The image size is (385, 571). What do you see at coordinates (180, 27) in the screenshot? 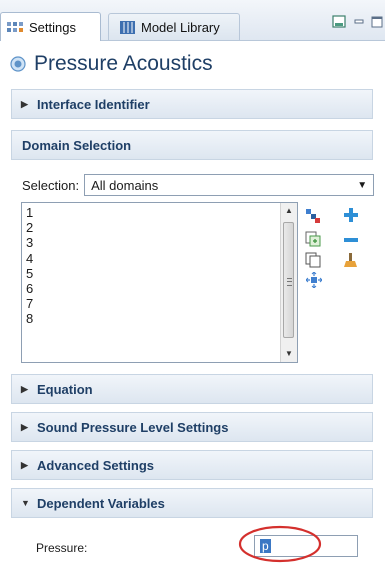
I see `tab-model-library-label: Model Library` at bounding box center [180, 27].